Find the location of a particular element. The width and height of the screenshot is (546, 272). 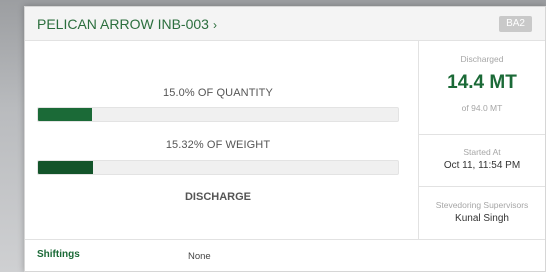

supervisor-value: Kunal Singh is located at coordinates (482, 218).